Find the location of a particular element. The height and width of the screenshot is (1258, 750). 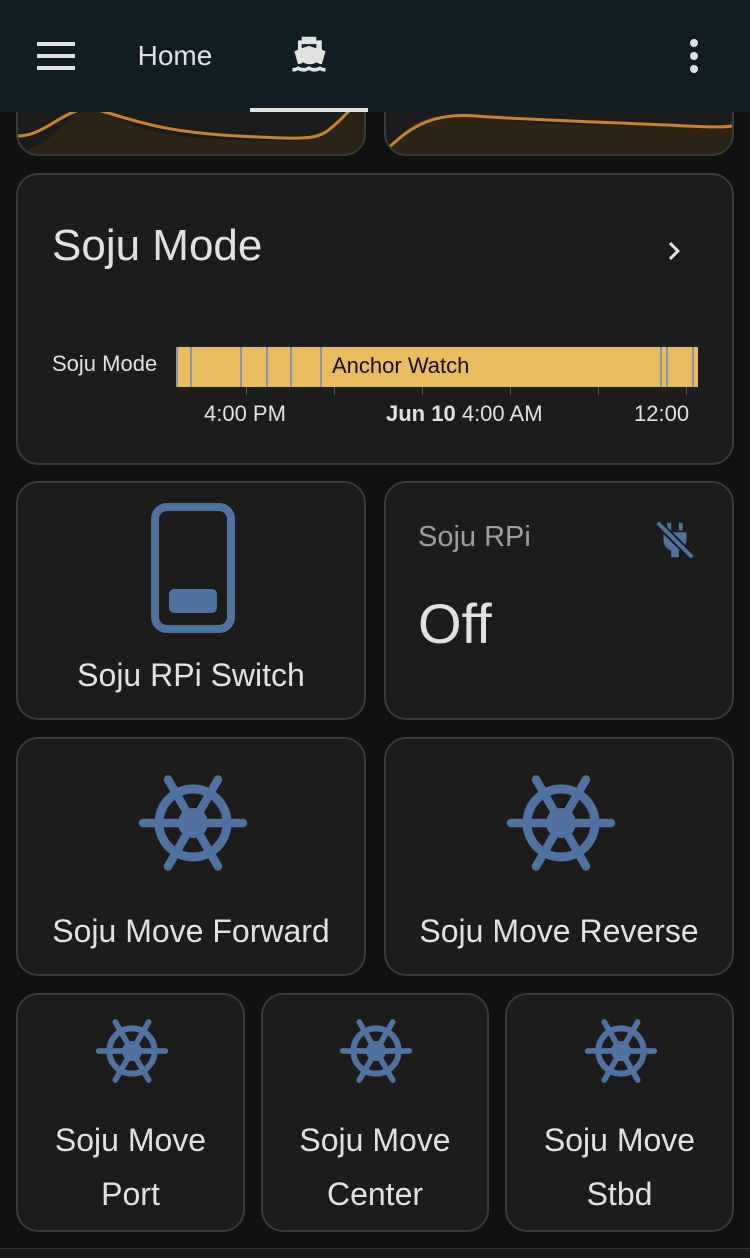

tab-boat is located at coordinates (309, 56).